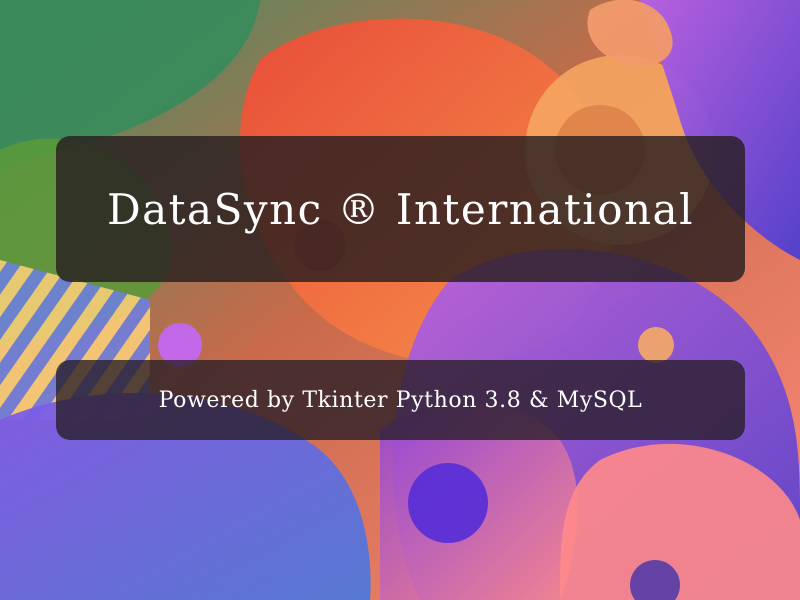 The image size is (800, 600). Describe the element at coordinates (448, 503) in the screenshot. I see `purple-dot` at that location.